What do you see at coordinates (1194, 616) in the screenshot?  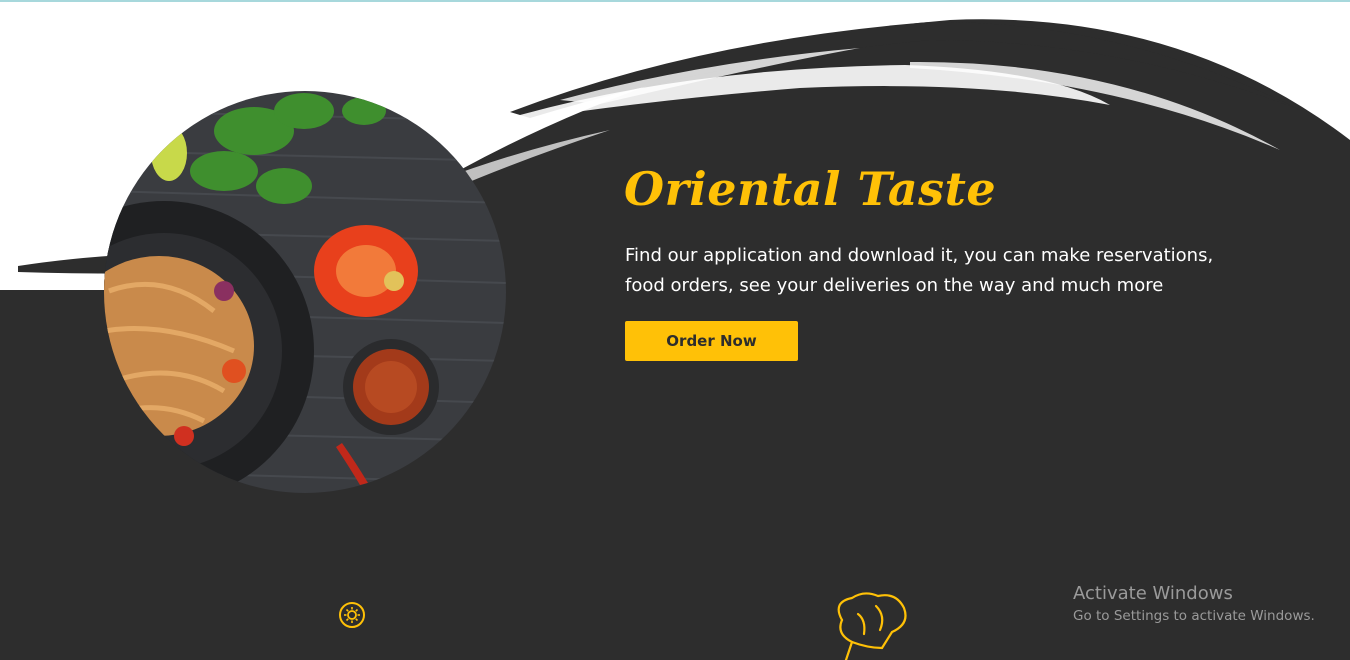 I see `watermark-subtitle: Go to Settings to activate Windows.` at bounding box center [1194, 616].